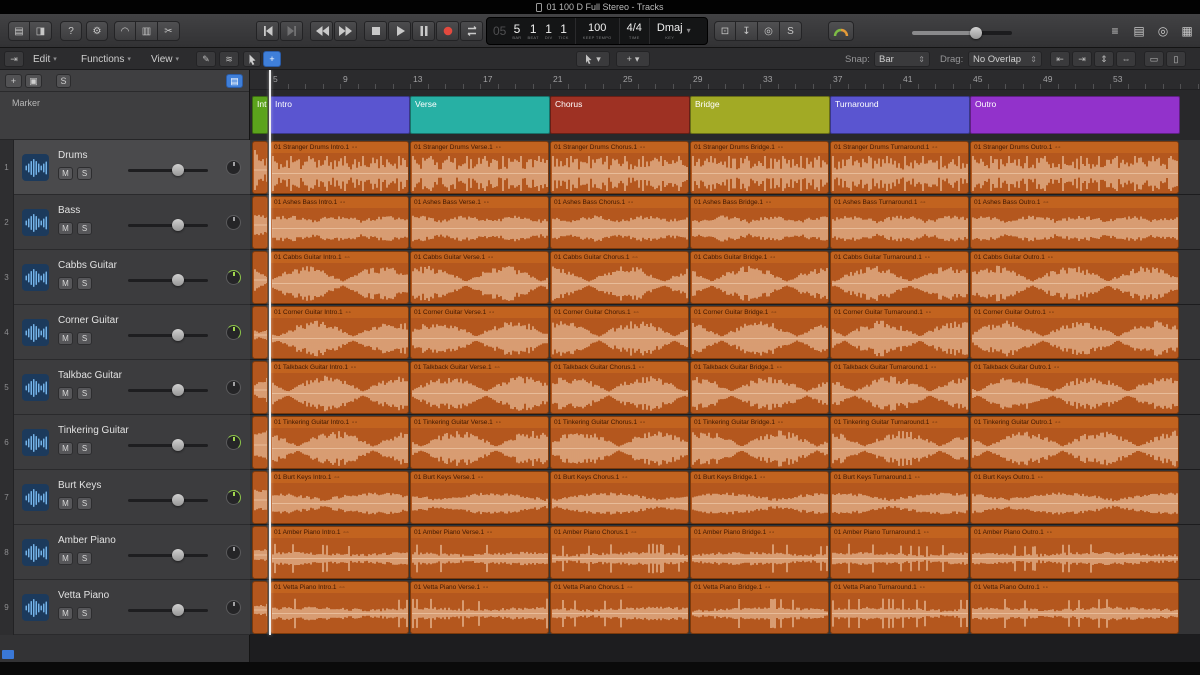  What do you see at coordinates (339, 277) in the screenshot?
I see `audio-region: 01 Cabbs Guitar Intro.1 ▫▫` at bounding box center [339, 277].